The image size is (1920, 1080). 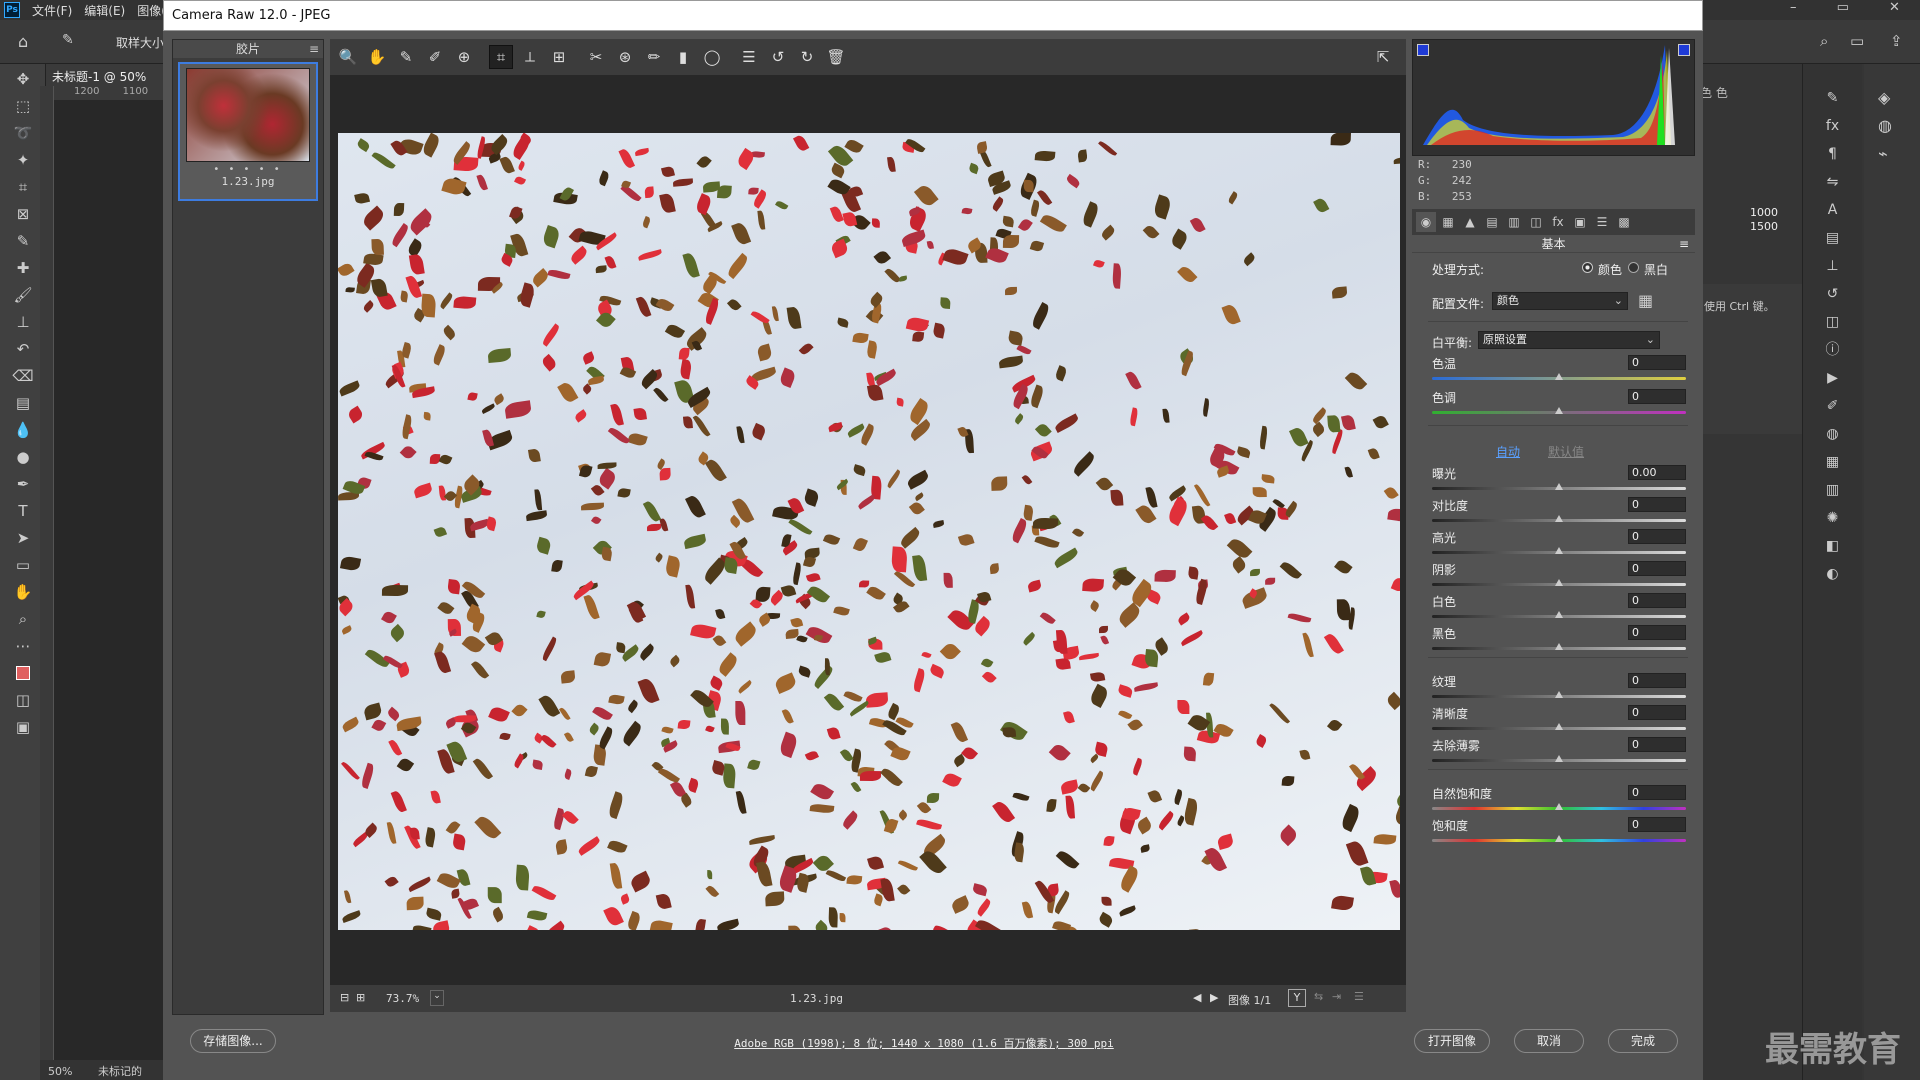 I want to click on treatment-bw-radio, so click(x=1633, y=267).